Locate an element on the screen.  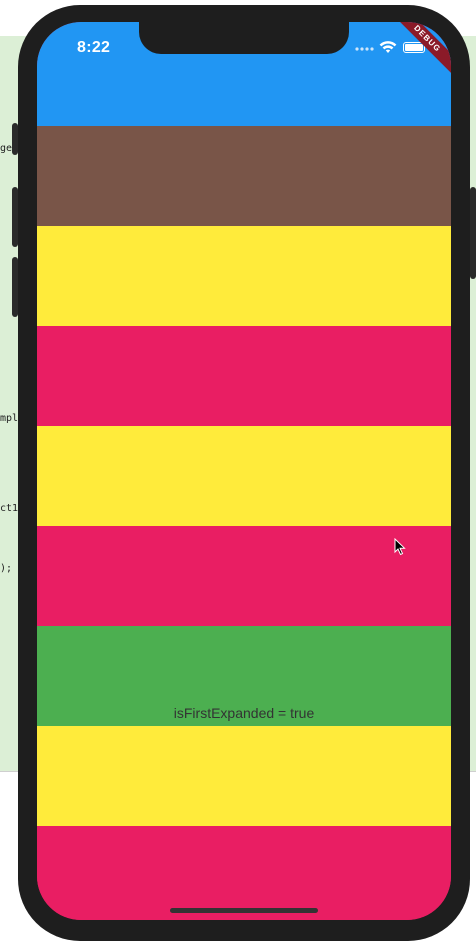
wifi-icon is located at coordinates (388, 47).